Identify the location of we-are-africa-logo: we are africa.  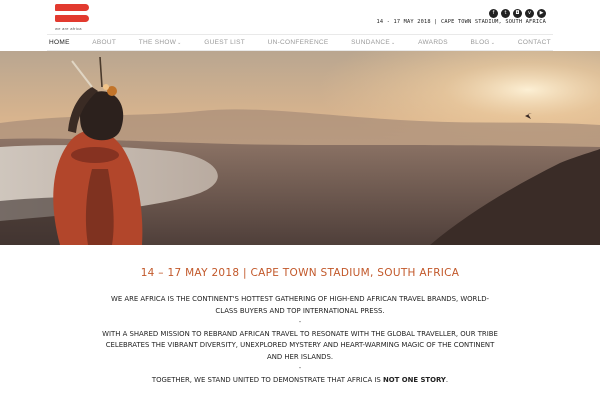
(73, 18).